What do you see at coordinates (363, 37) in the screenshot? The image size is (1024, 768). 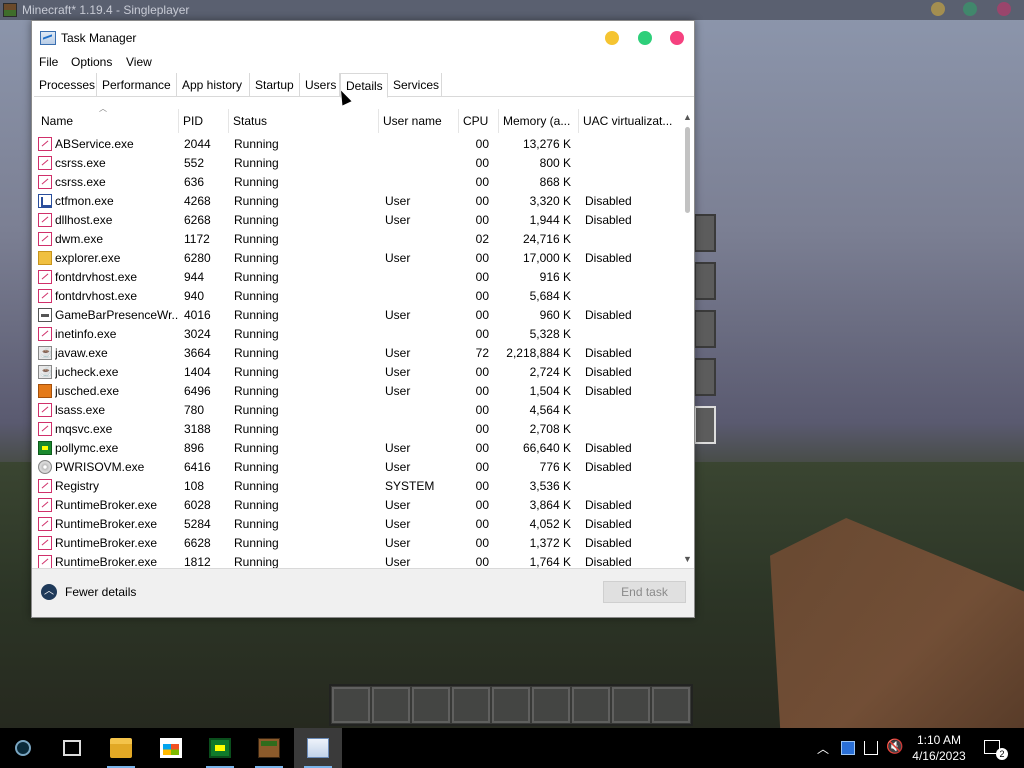 I see `task-manager-titlebar: Task Manager` at bounding box center [363, 37].